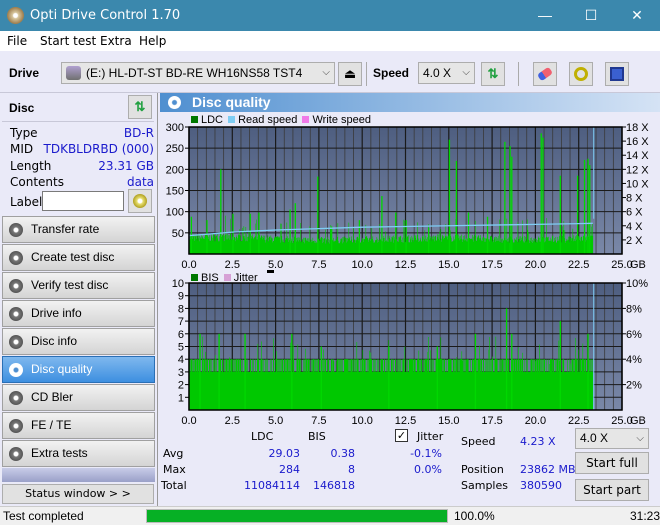  What do you see at coordinates (591, 15) in the screenshot?
I see `maximize-button: ☐` at bounding box center [591, 15].